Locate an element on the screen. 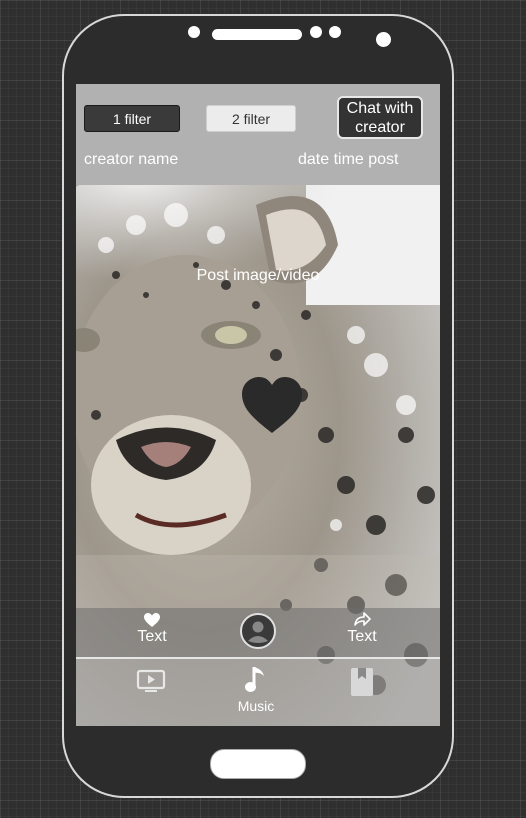  filter-1-button: 1 filter is located at coordinates (132, 118).